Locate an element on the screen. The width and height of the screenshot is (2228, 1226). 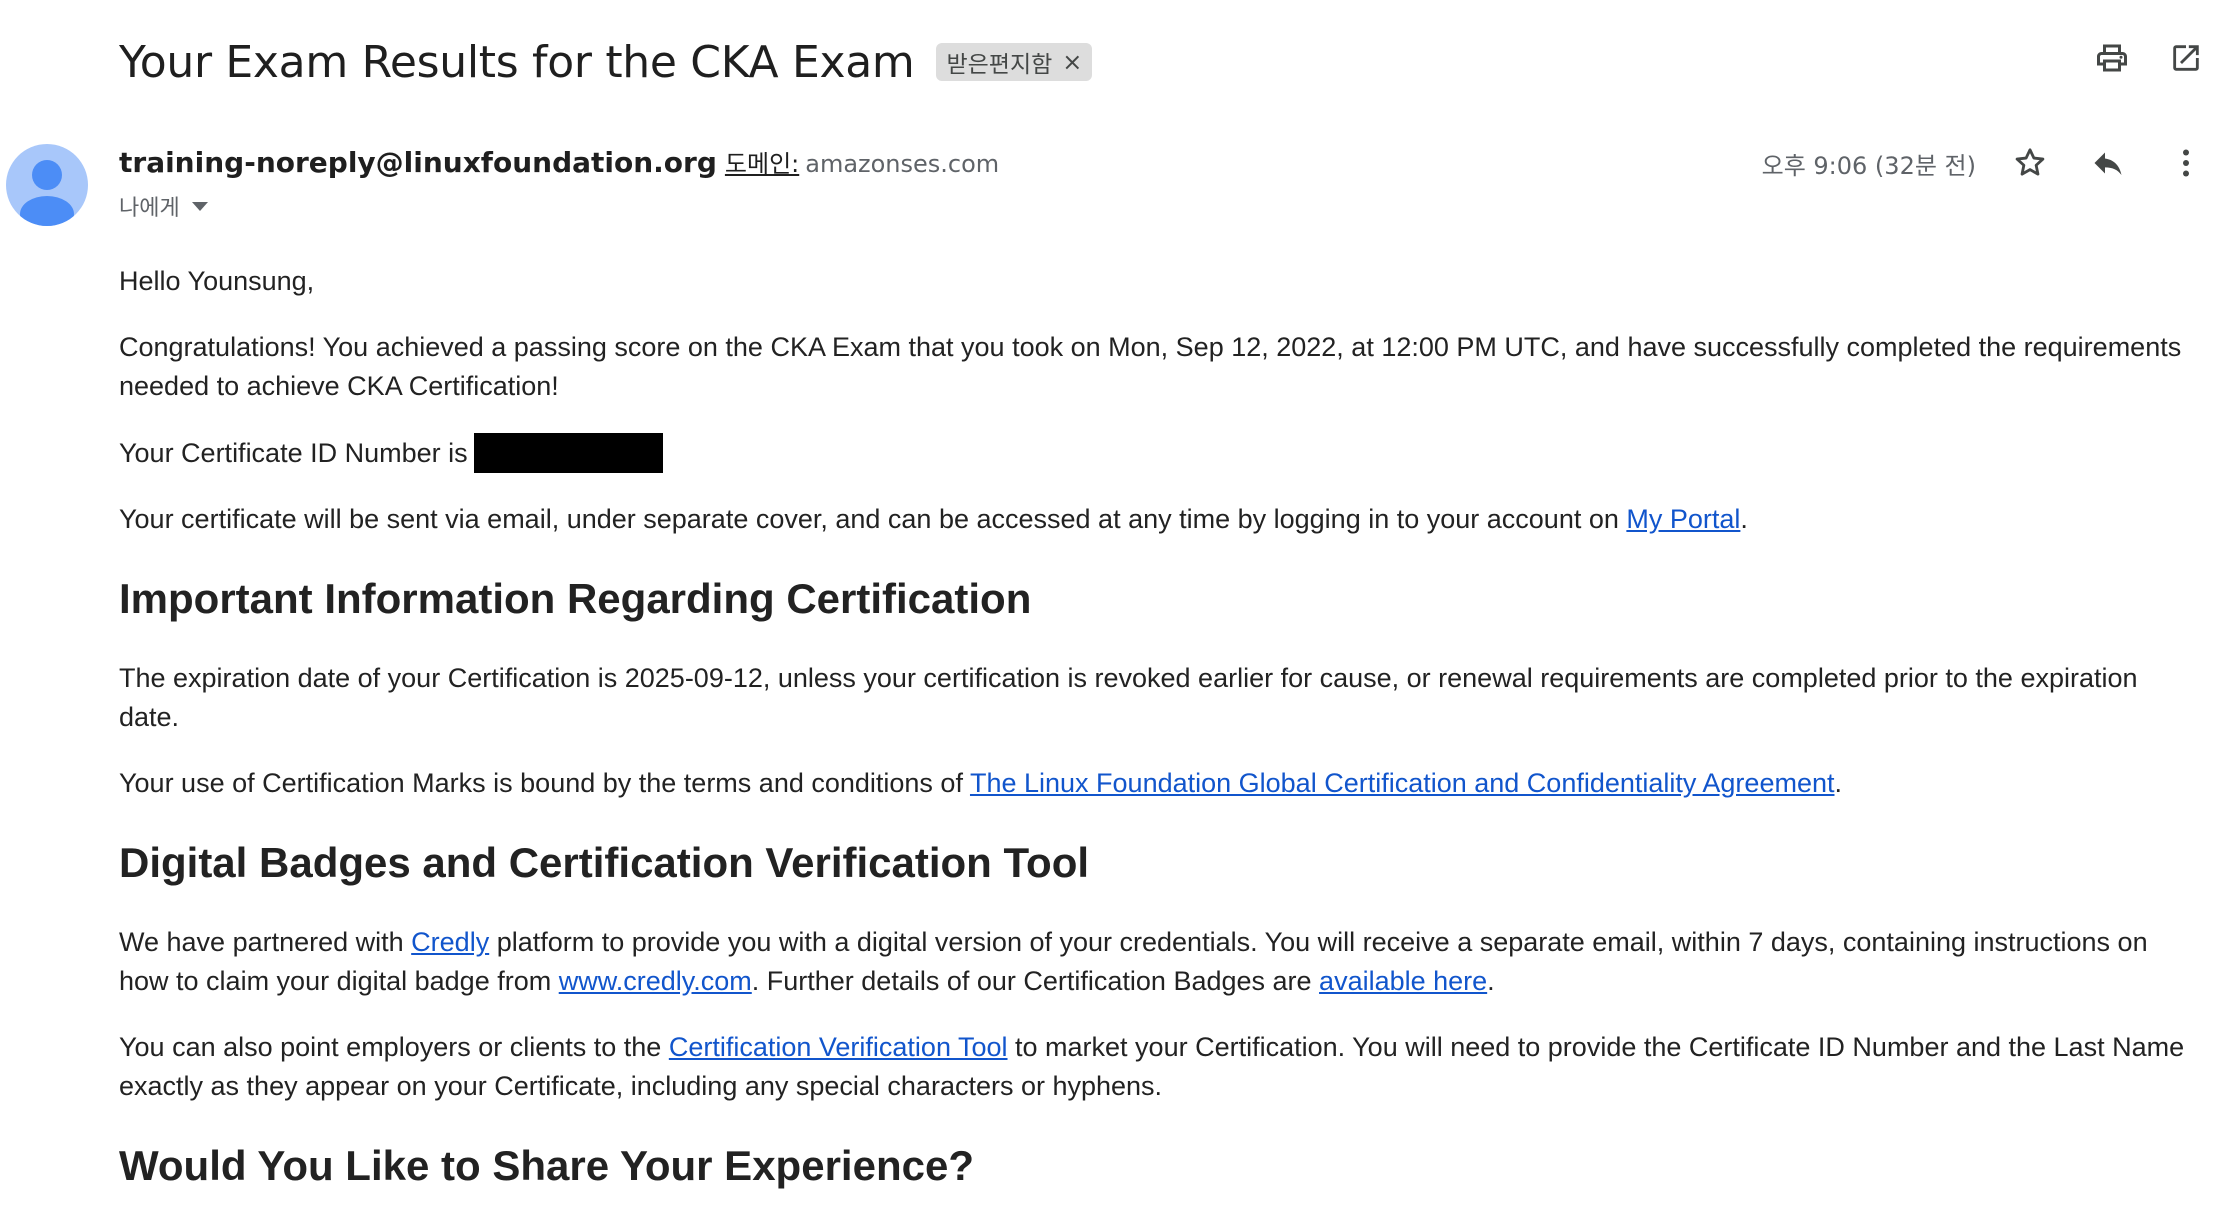
credly-site-link: www.credly.com is located at coordinates (655, 981).